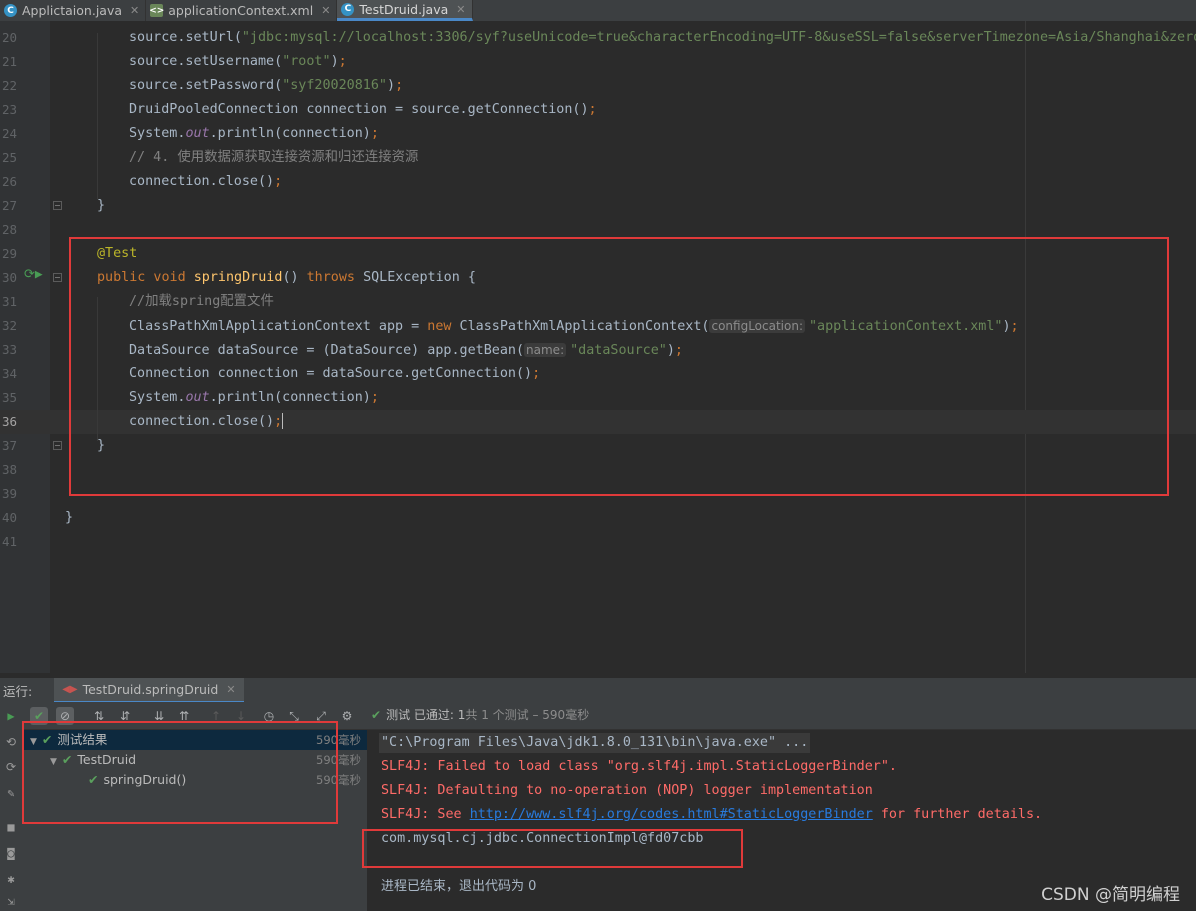  Describe the element at coordinates (117, 253) in the screenshot. I see `code-token: @Test` at that location.